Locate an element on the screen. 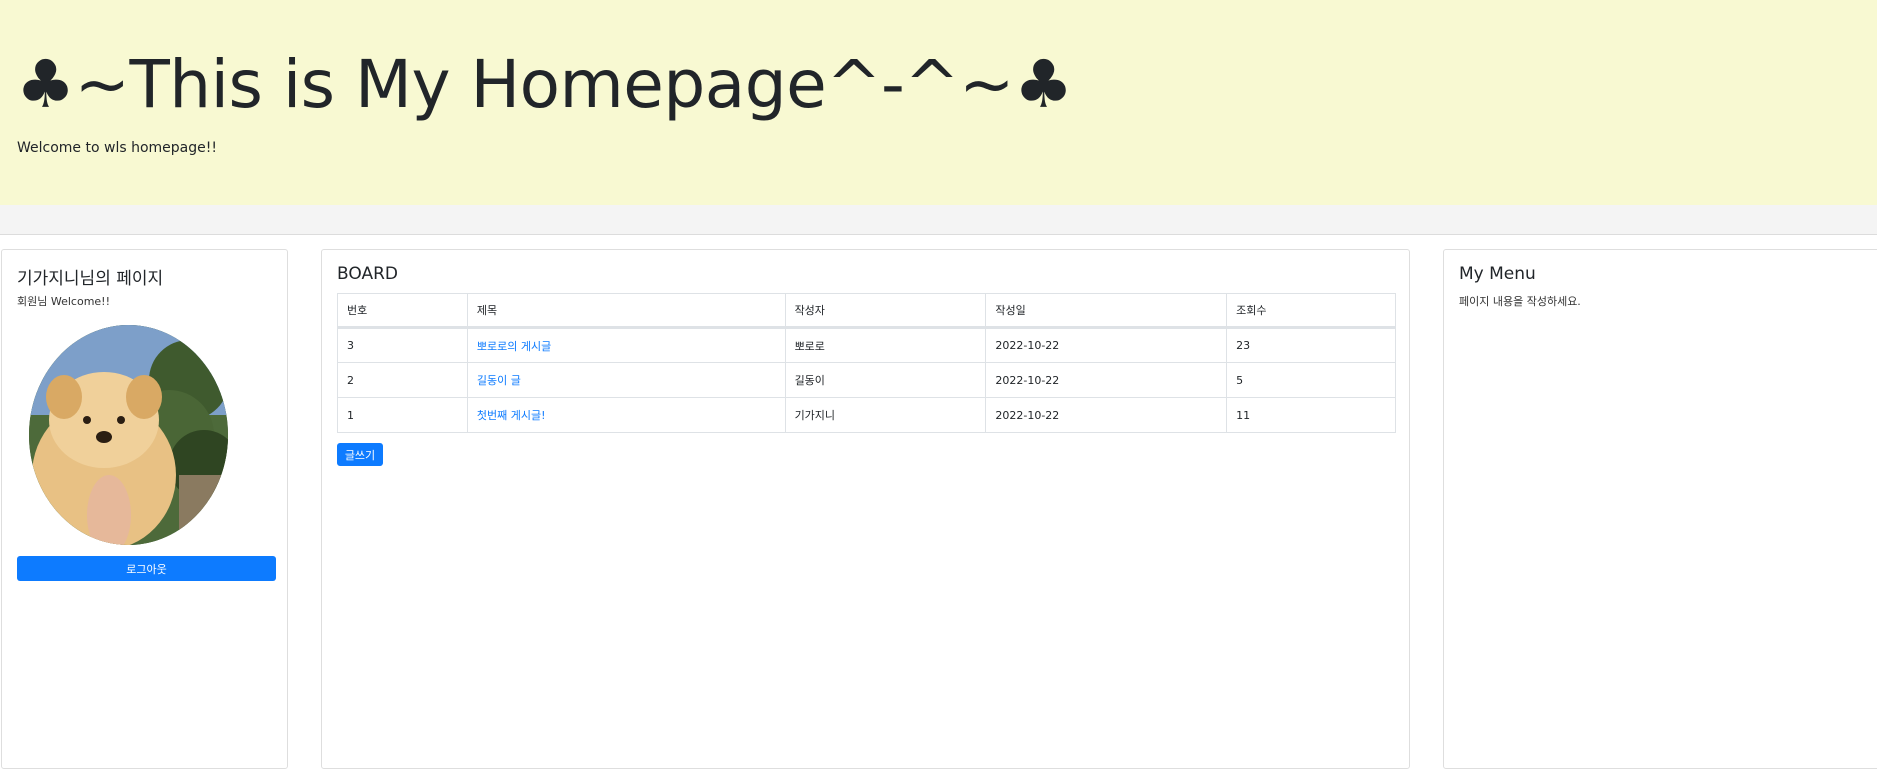  cell-views: 11 is located at coordinates (1311, 415).